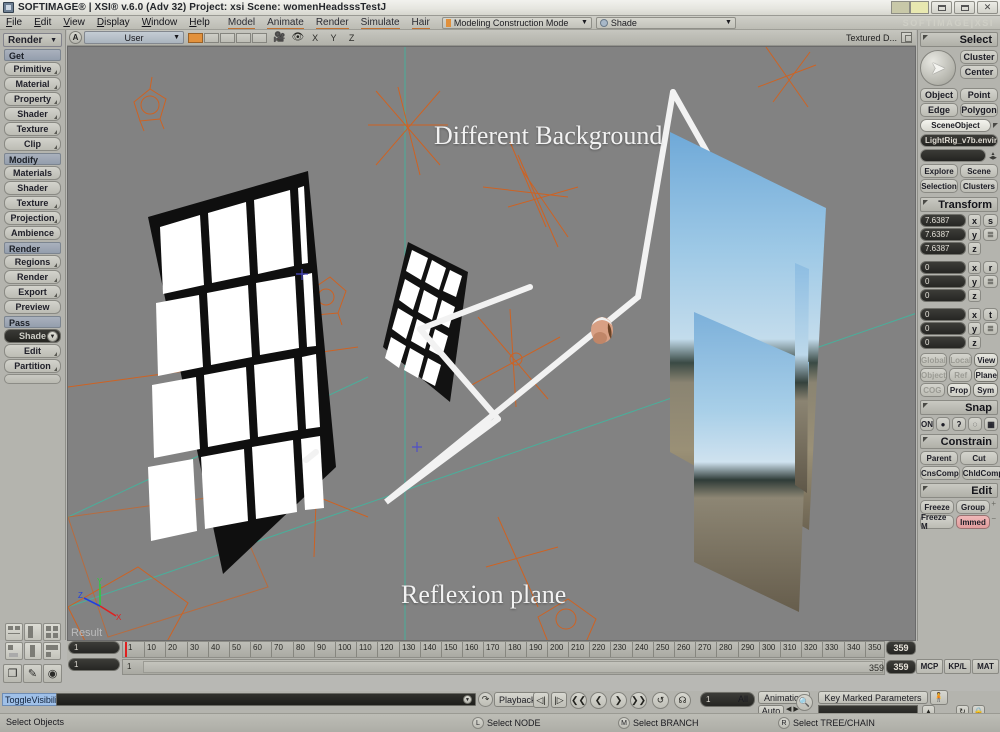 The image size is (1000, 732). What do you see at coordinates (32, 99) in the screenshot?
I see `btn-property: Property` at bounding box center [32, 99].